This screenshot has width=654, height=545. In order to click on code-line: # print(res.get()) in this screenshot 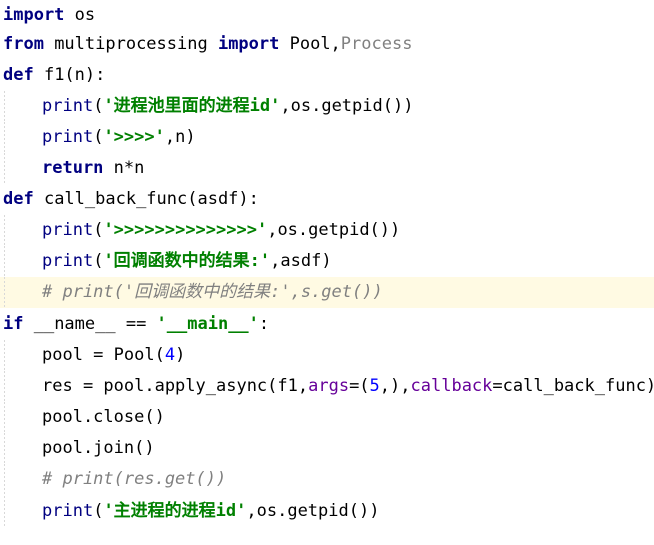, I will do `click(327, 479)`.